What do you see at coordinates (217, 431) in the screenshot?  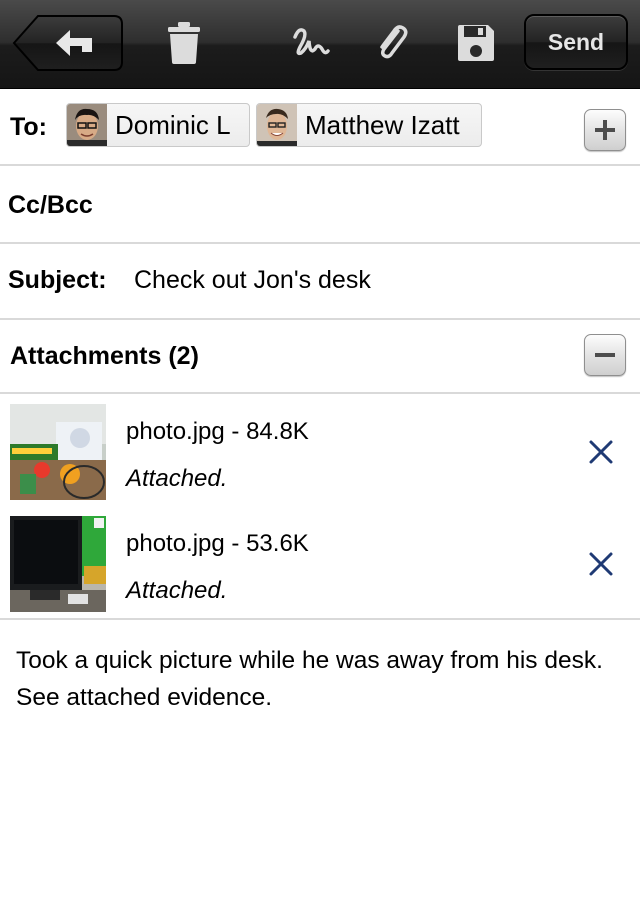 I see `attachment-filename: photo.jpg - 84.8K` at bounding box center [217, 431].